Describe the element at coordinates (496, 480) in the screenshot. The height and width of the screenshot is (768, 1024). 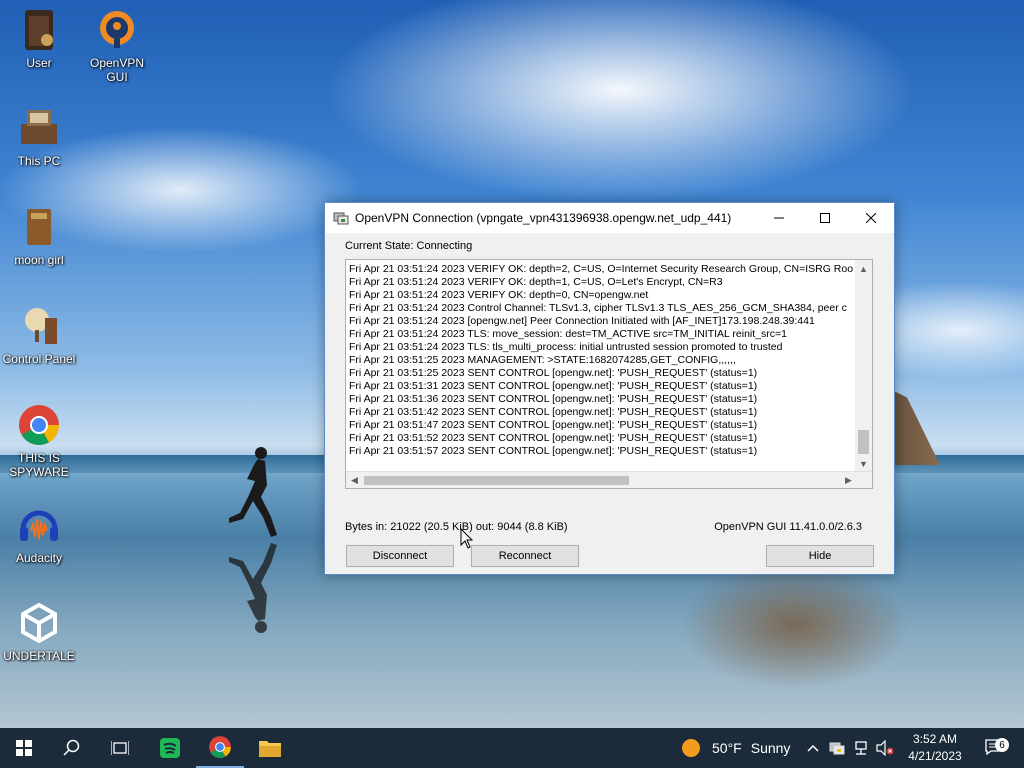
I see `horizontal-scroll-thumb` at that location.